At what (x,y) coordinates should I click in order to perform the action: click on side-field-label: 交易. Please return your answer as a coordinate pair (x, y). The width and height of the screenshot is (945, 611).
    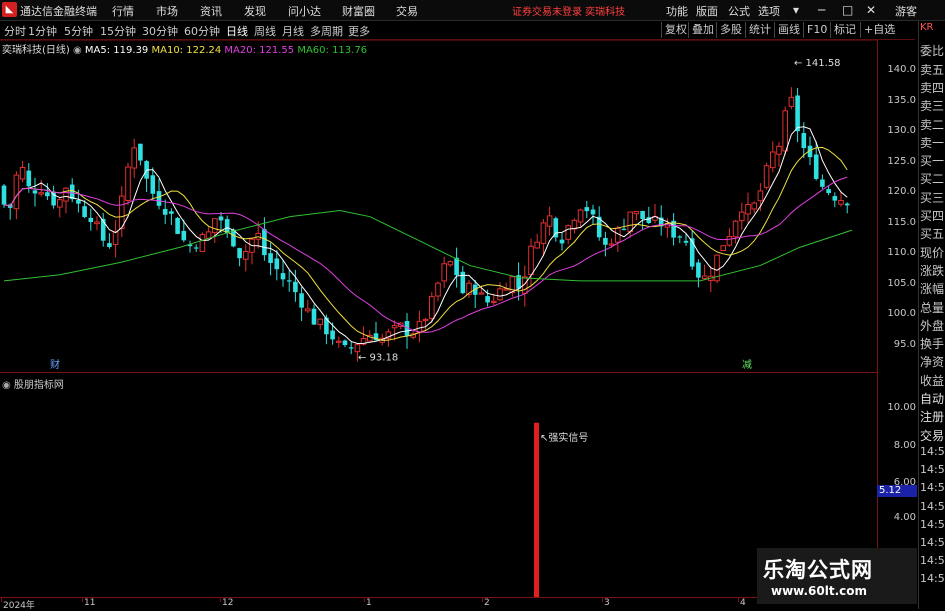
    Looking at the image, I should click on (932, 435).